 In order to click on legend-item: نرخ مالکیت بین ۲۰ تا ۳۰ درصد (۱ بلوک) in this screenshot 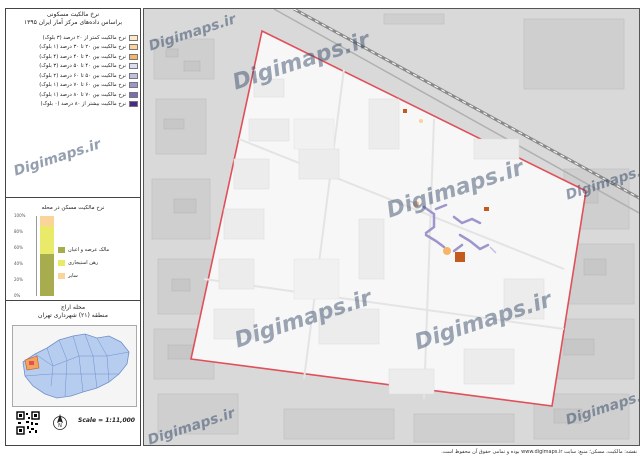, I will do `click(74, 48)`.